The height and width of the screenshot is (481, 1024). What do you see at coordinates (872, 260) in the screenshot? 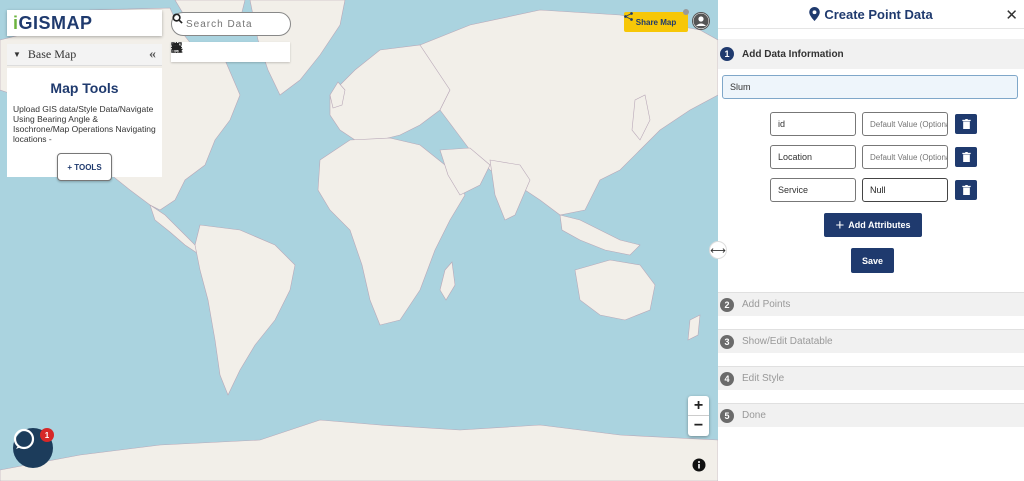
I see `save-button: Save` at bounding box center [872, 260].